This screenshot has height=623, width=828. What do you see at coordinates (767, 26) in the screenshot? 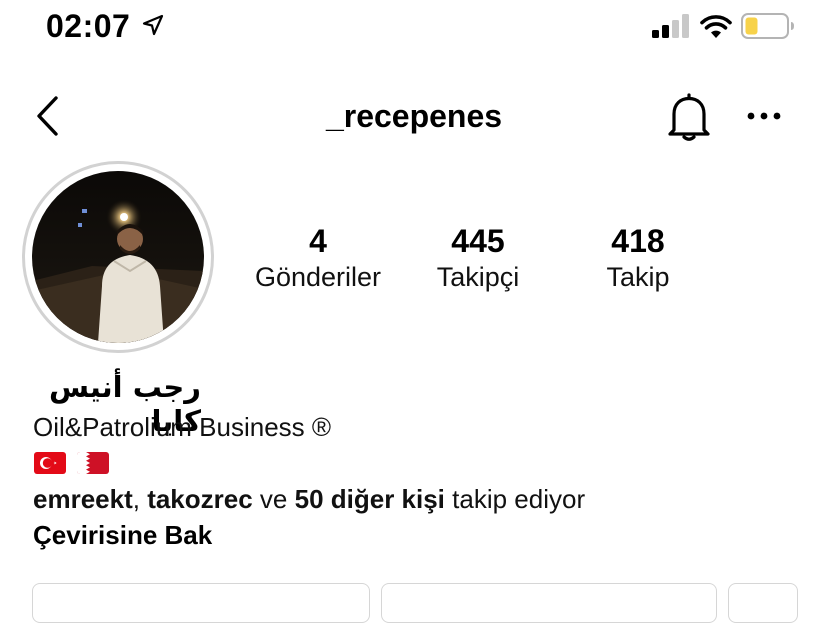
I see `battery-icon` at bounding box center [767, 26].